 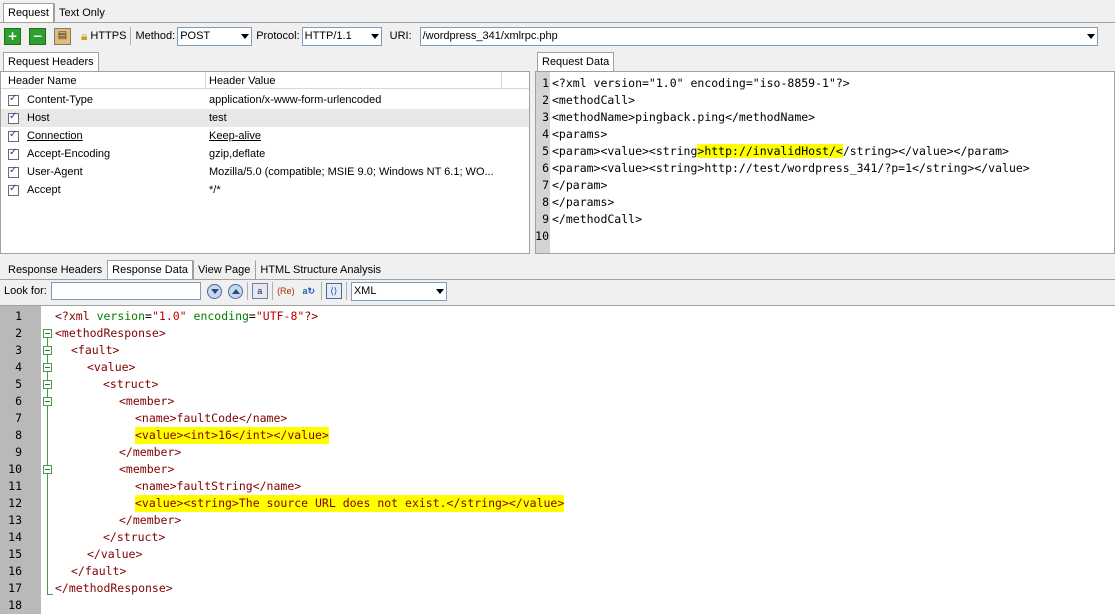 What do you see at coordinates (320, 269) in the screenshot?
I see `tab-html-structure: HTML Structure Analysis` at bounding box center [320, 269].